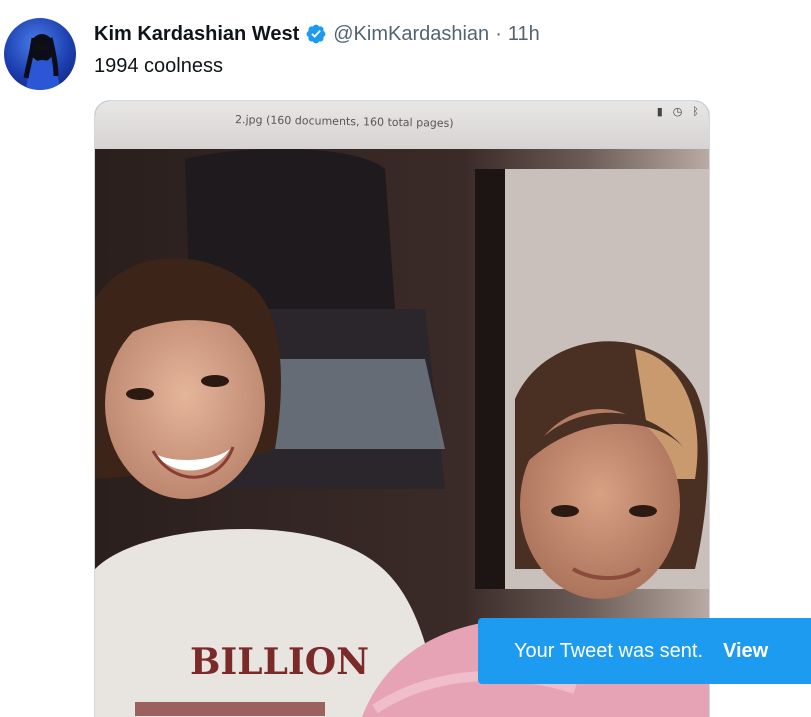  Describe the element at coordinates (524, 34) in the screenshot. I see `tweet-time: 11h` at that location.